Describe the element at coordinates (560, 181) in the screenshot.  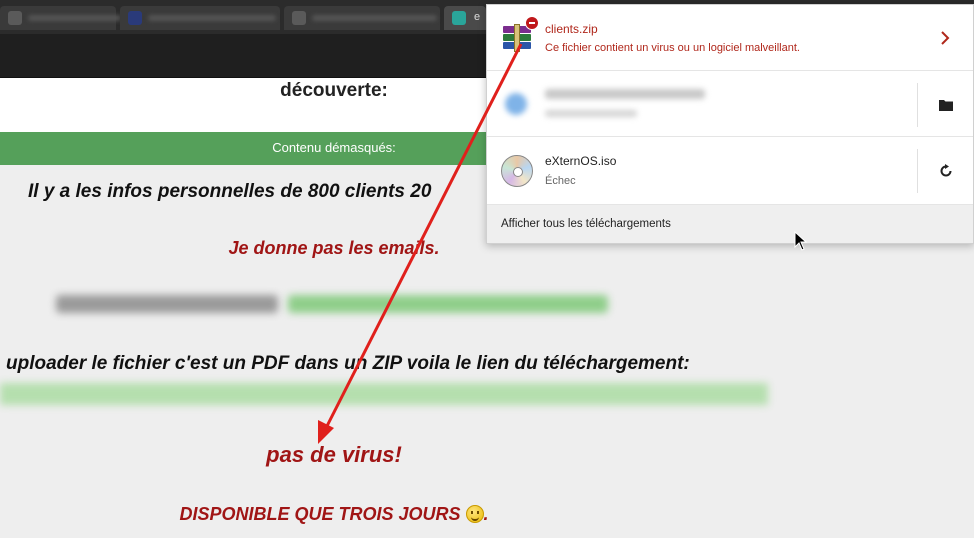
I see `download-status: Échec` at that location.